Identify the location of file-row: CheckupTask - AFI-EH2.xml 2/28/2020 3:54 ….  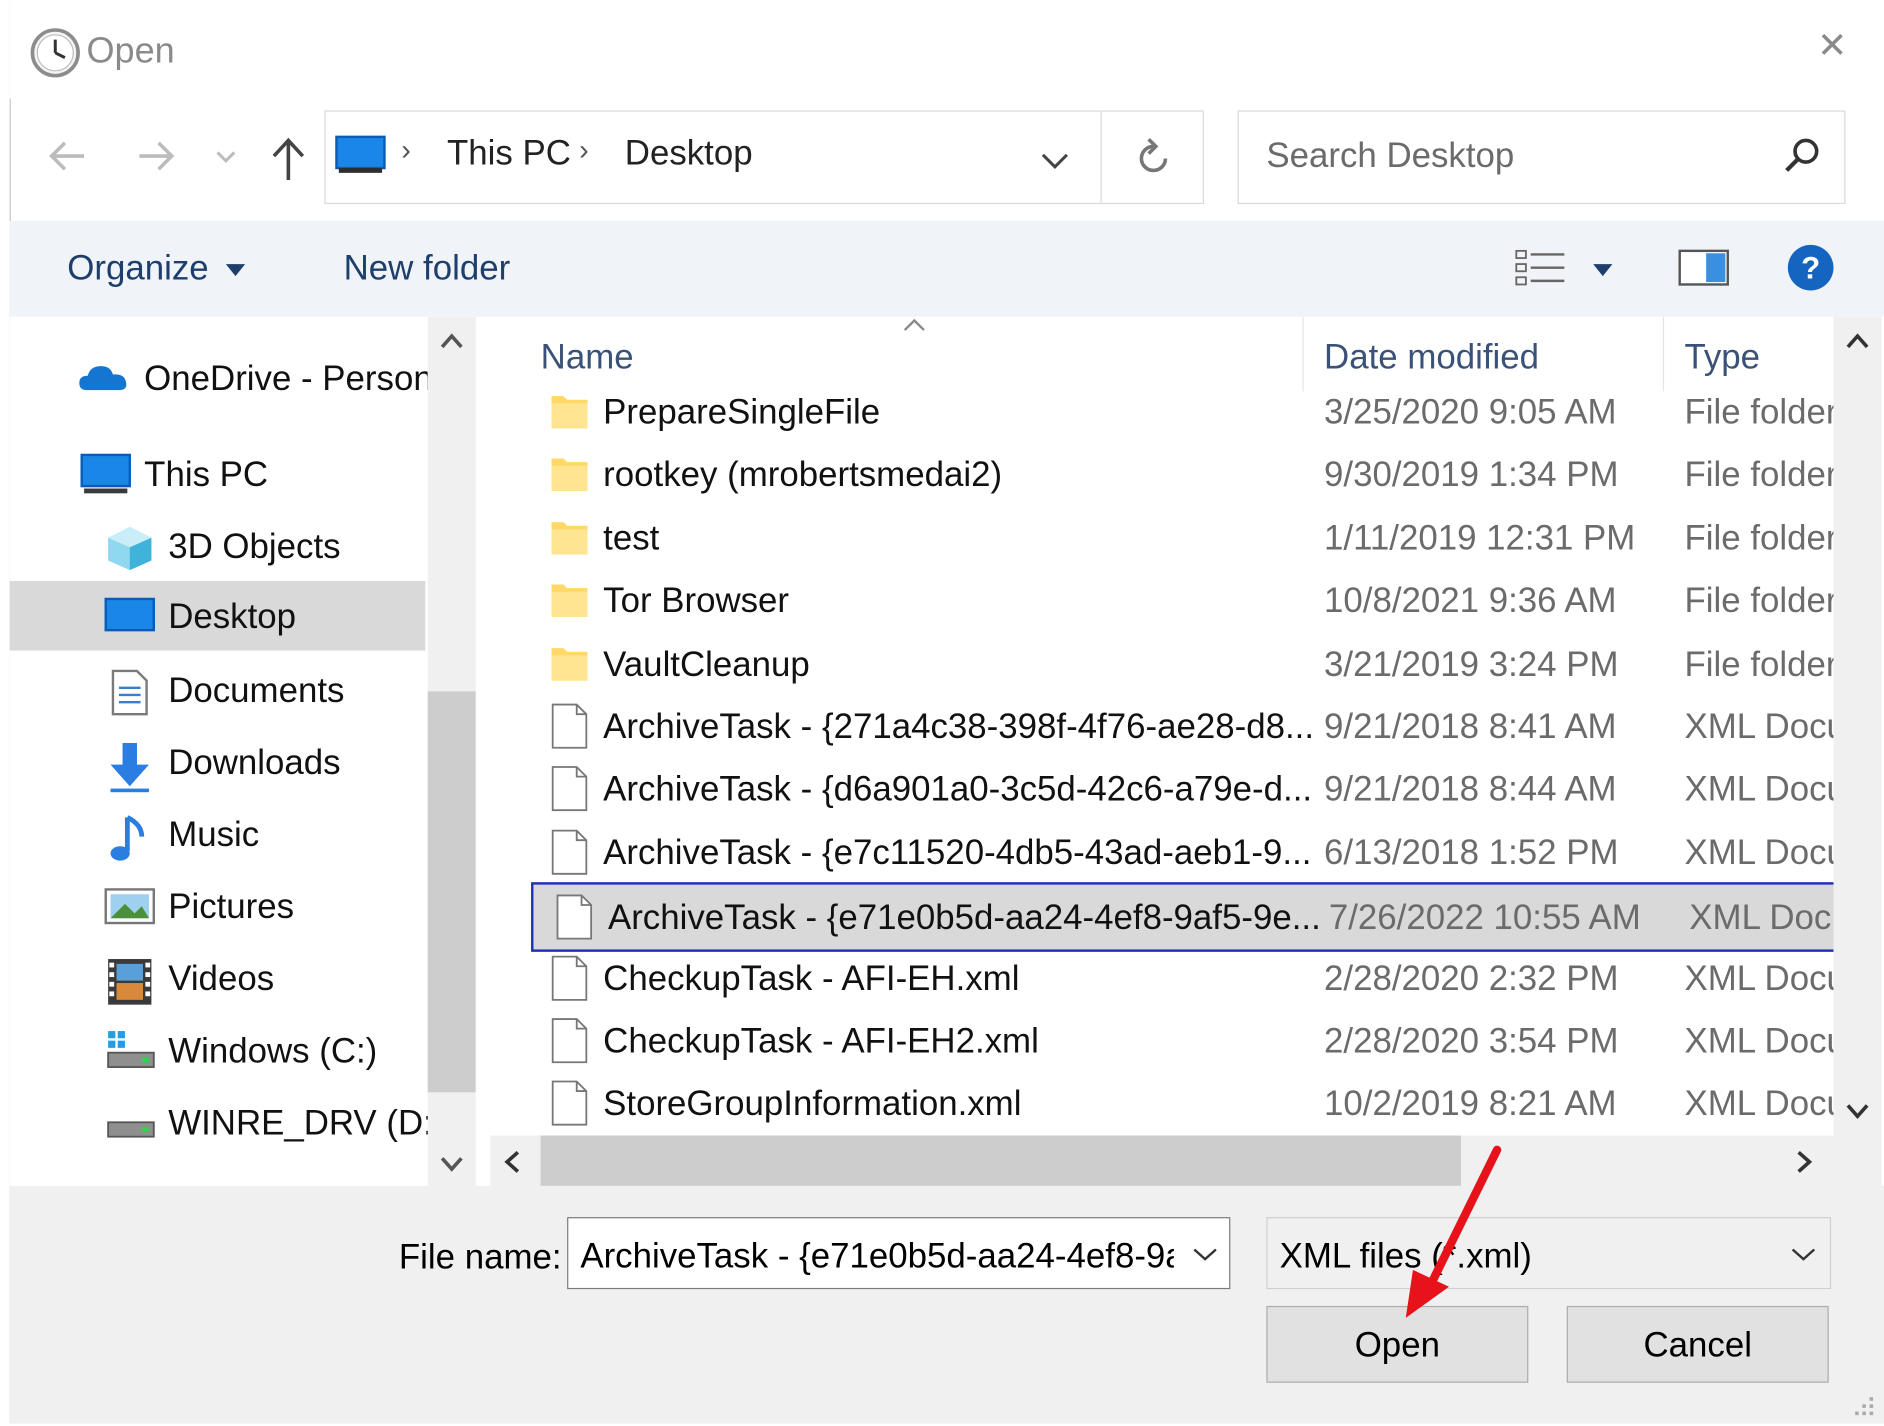
(1181, 1042).